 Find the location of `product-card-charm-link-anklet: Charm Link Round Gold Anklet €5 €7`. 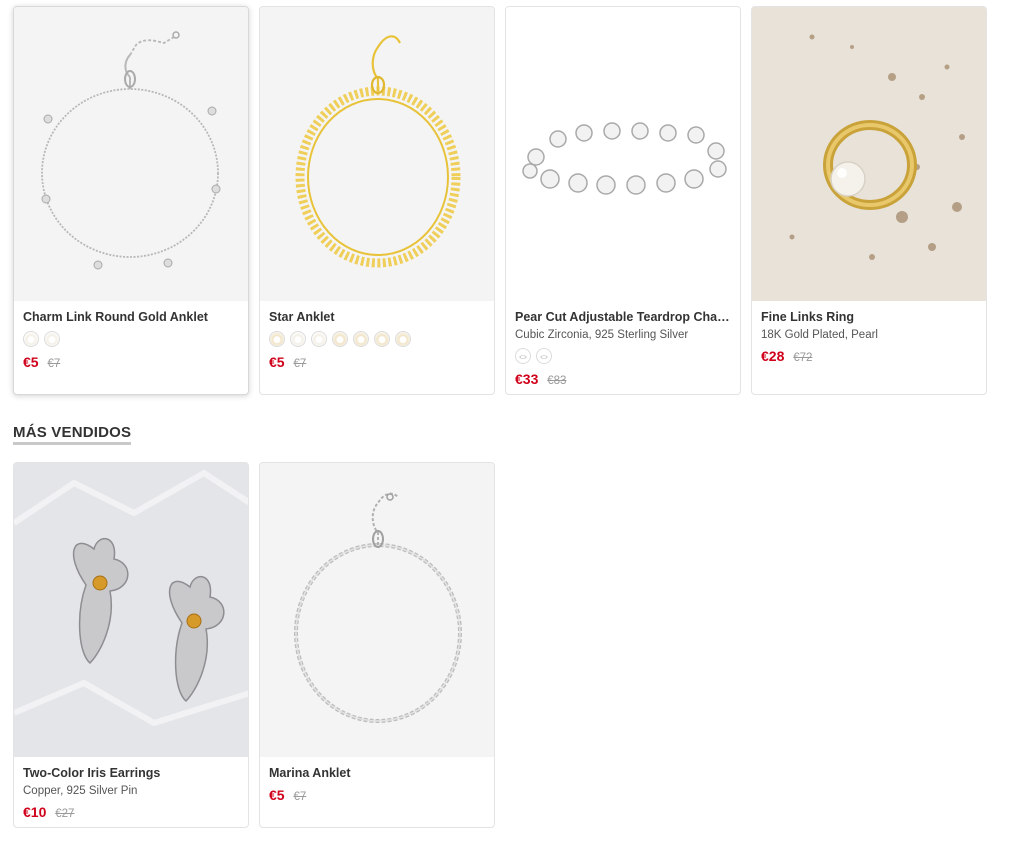

product-card-charm-link-anklet: Charm Link Round Gold Anklet €5 €7 is located at coordinates (131, 200).